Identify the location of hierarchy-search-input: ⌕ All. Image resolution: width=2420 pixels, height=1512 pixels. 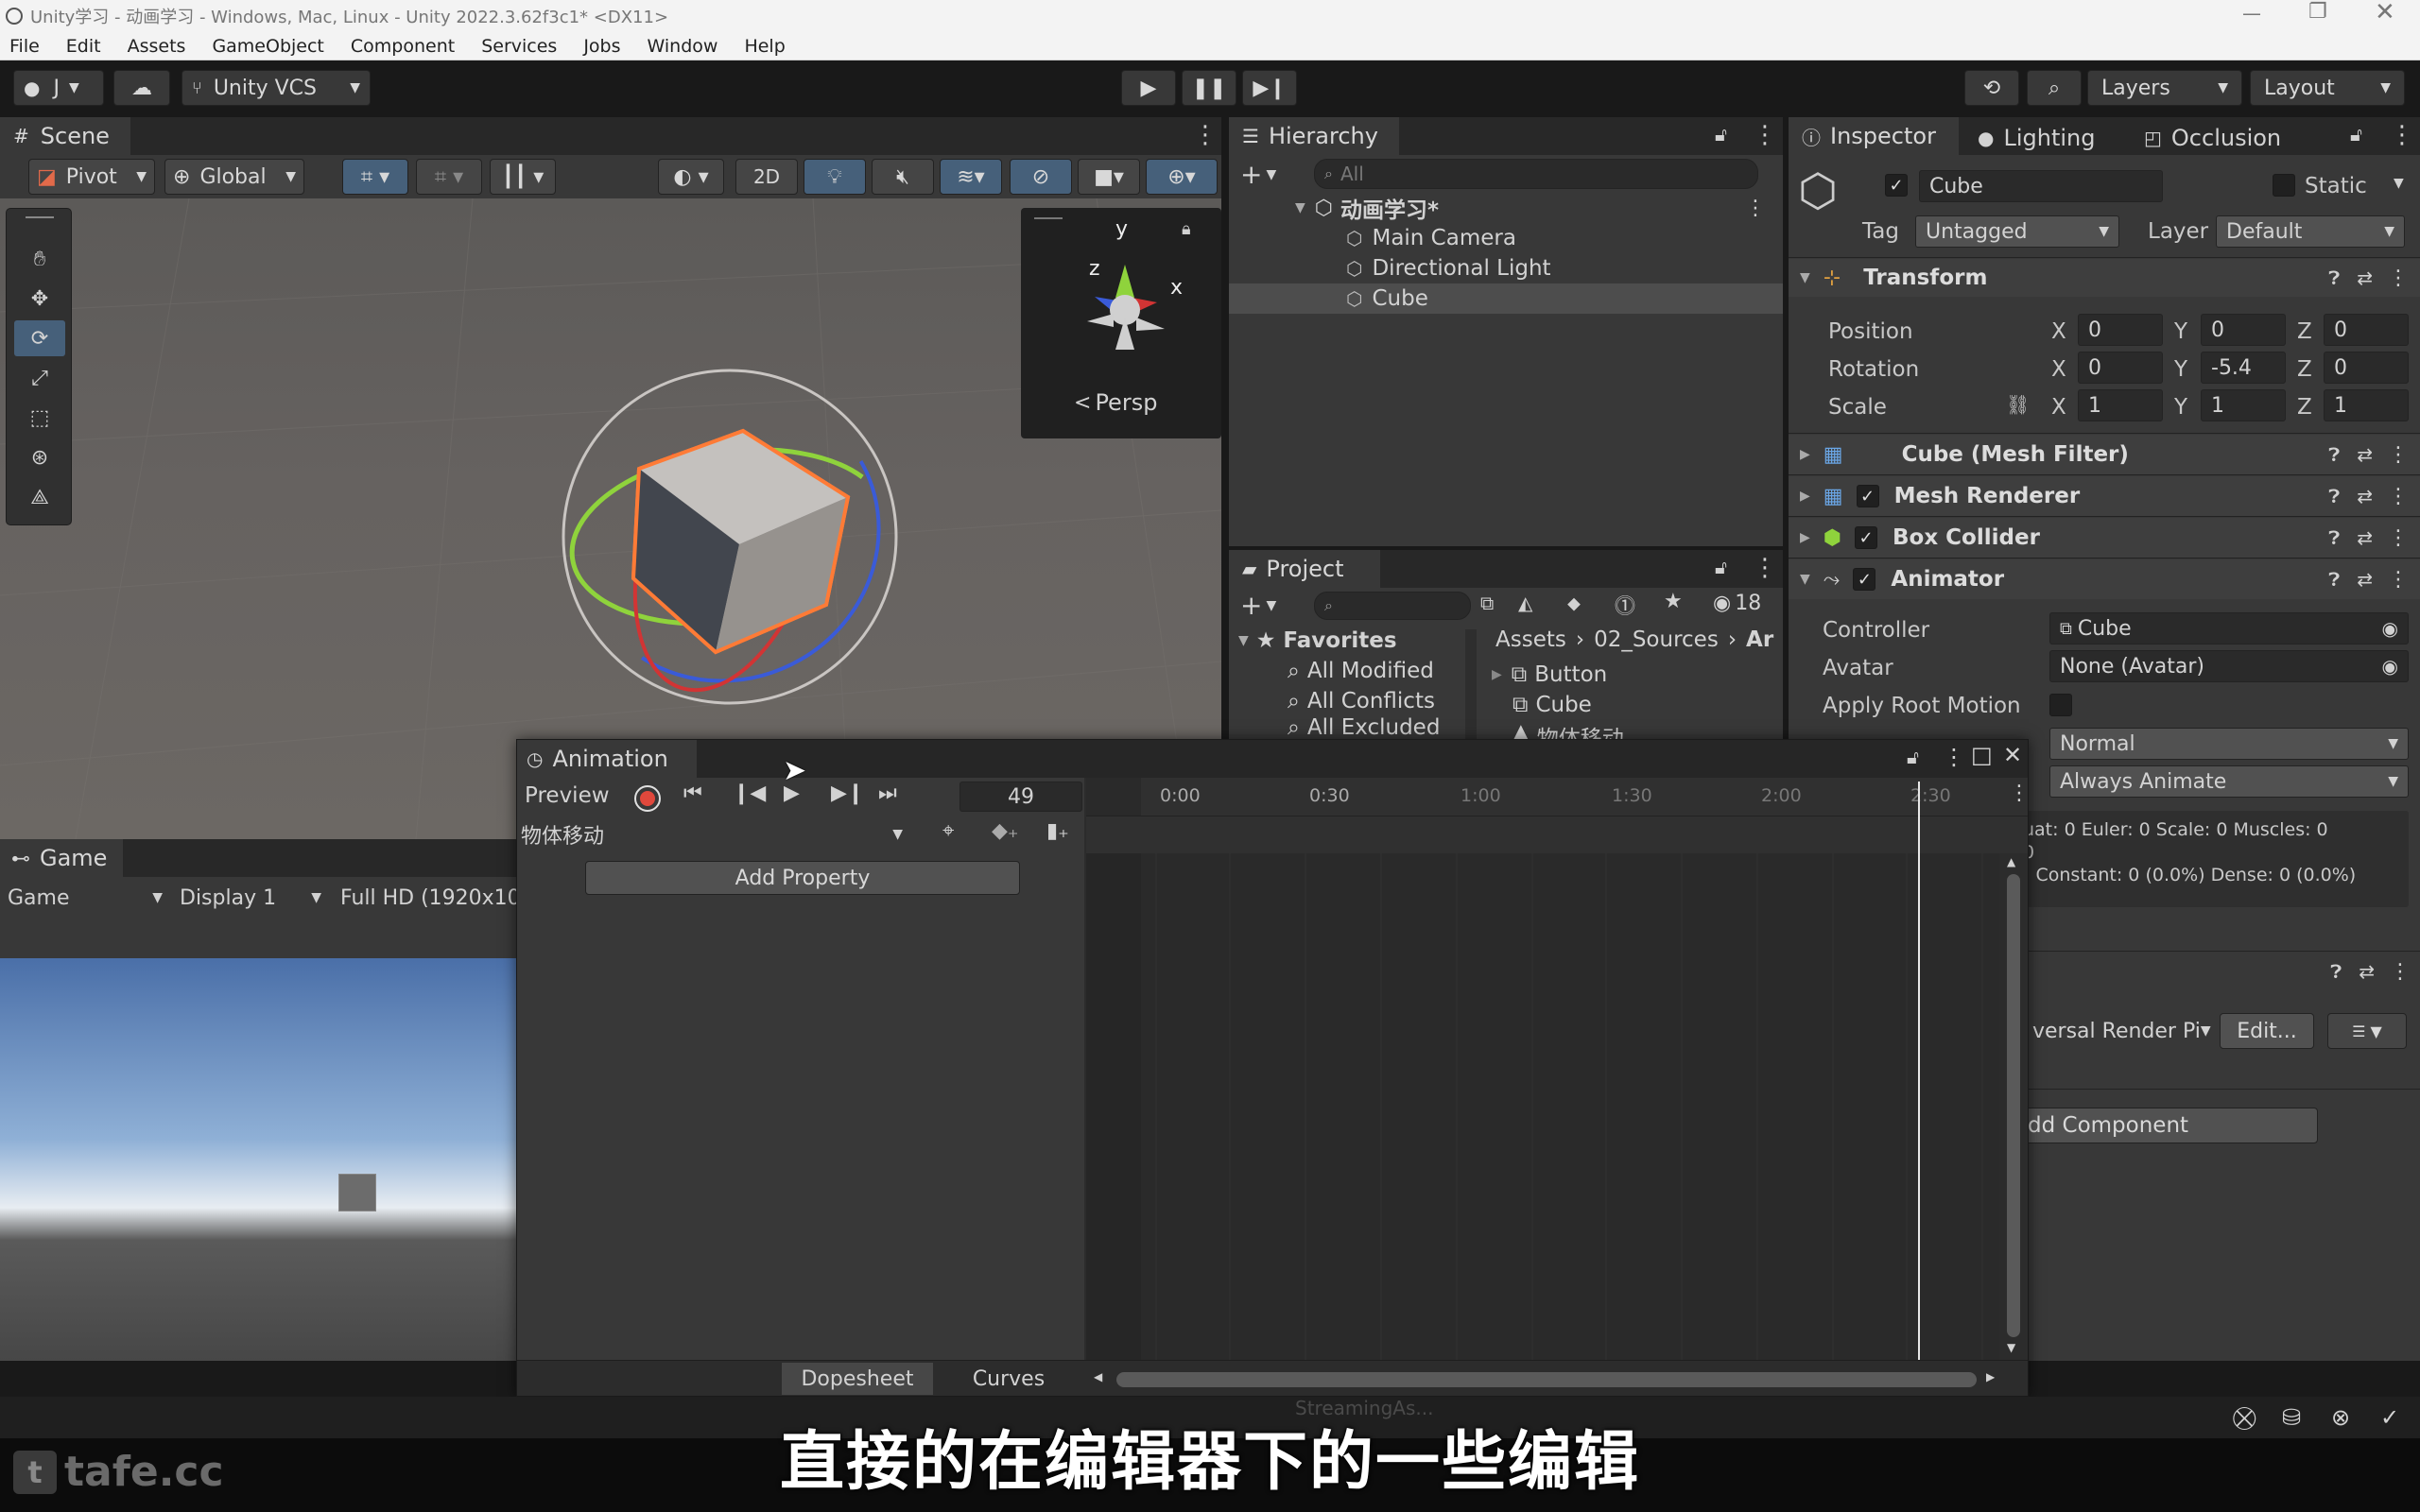
(1536, 174).